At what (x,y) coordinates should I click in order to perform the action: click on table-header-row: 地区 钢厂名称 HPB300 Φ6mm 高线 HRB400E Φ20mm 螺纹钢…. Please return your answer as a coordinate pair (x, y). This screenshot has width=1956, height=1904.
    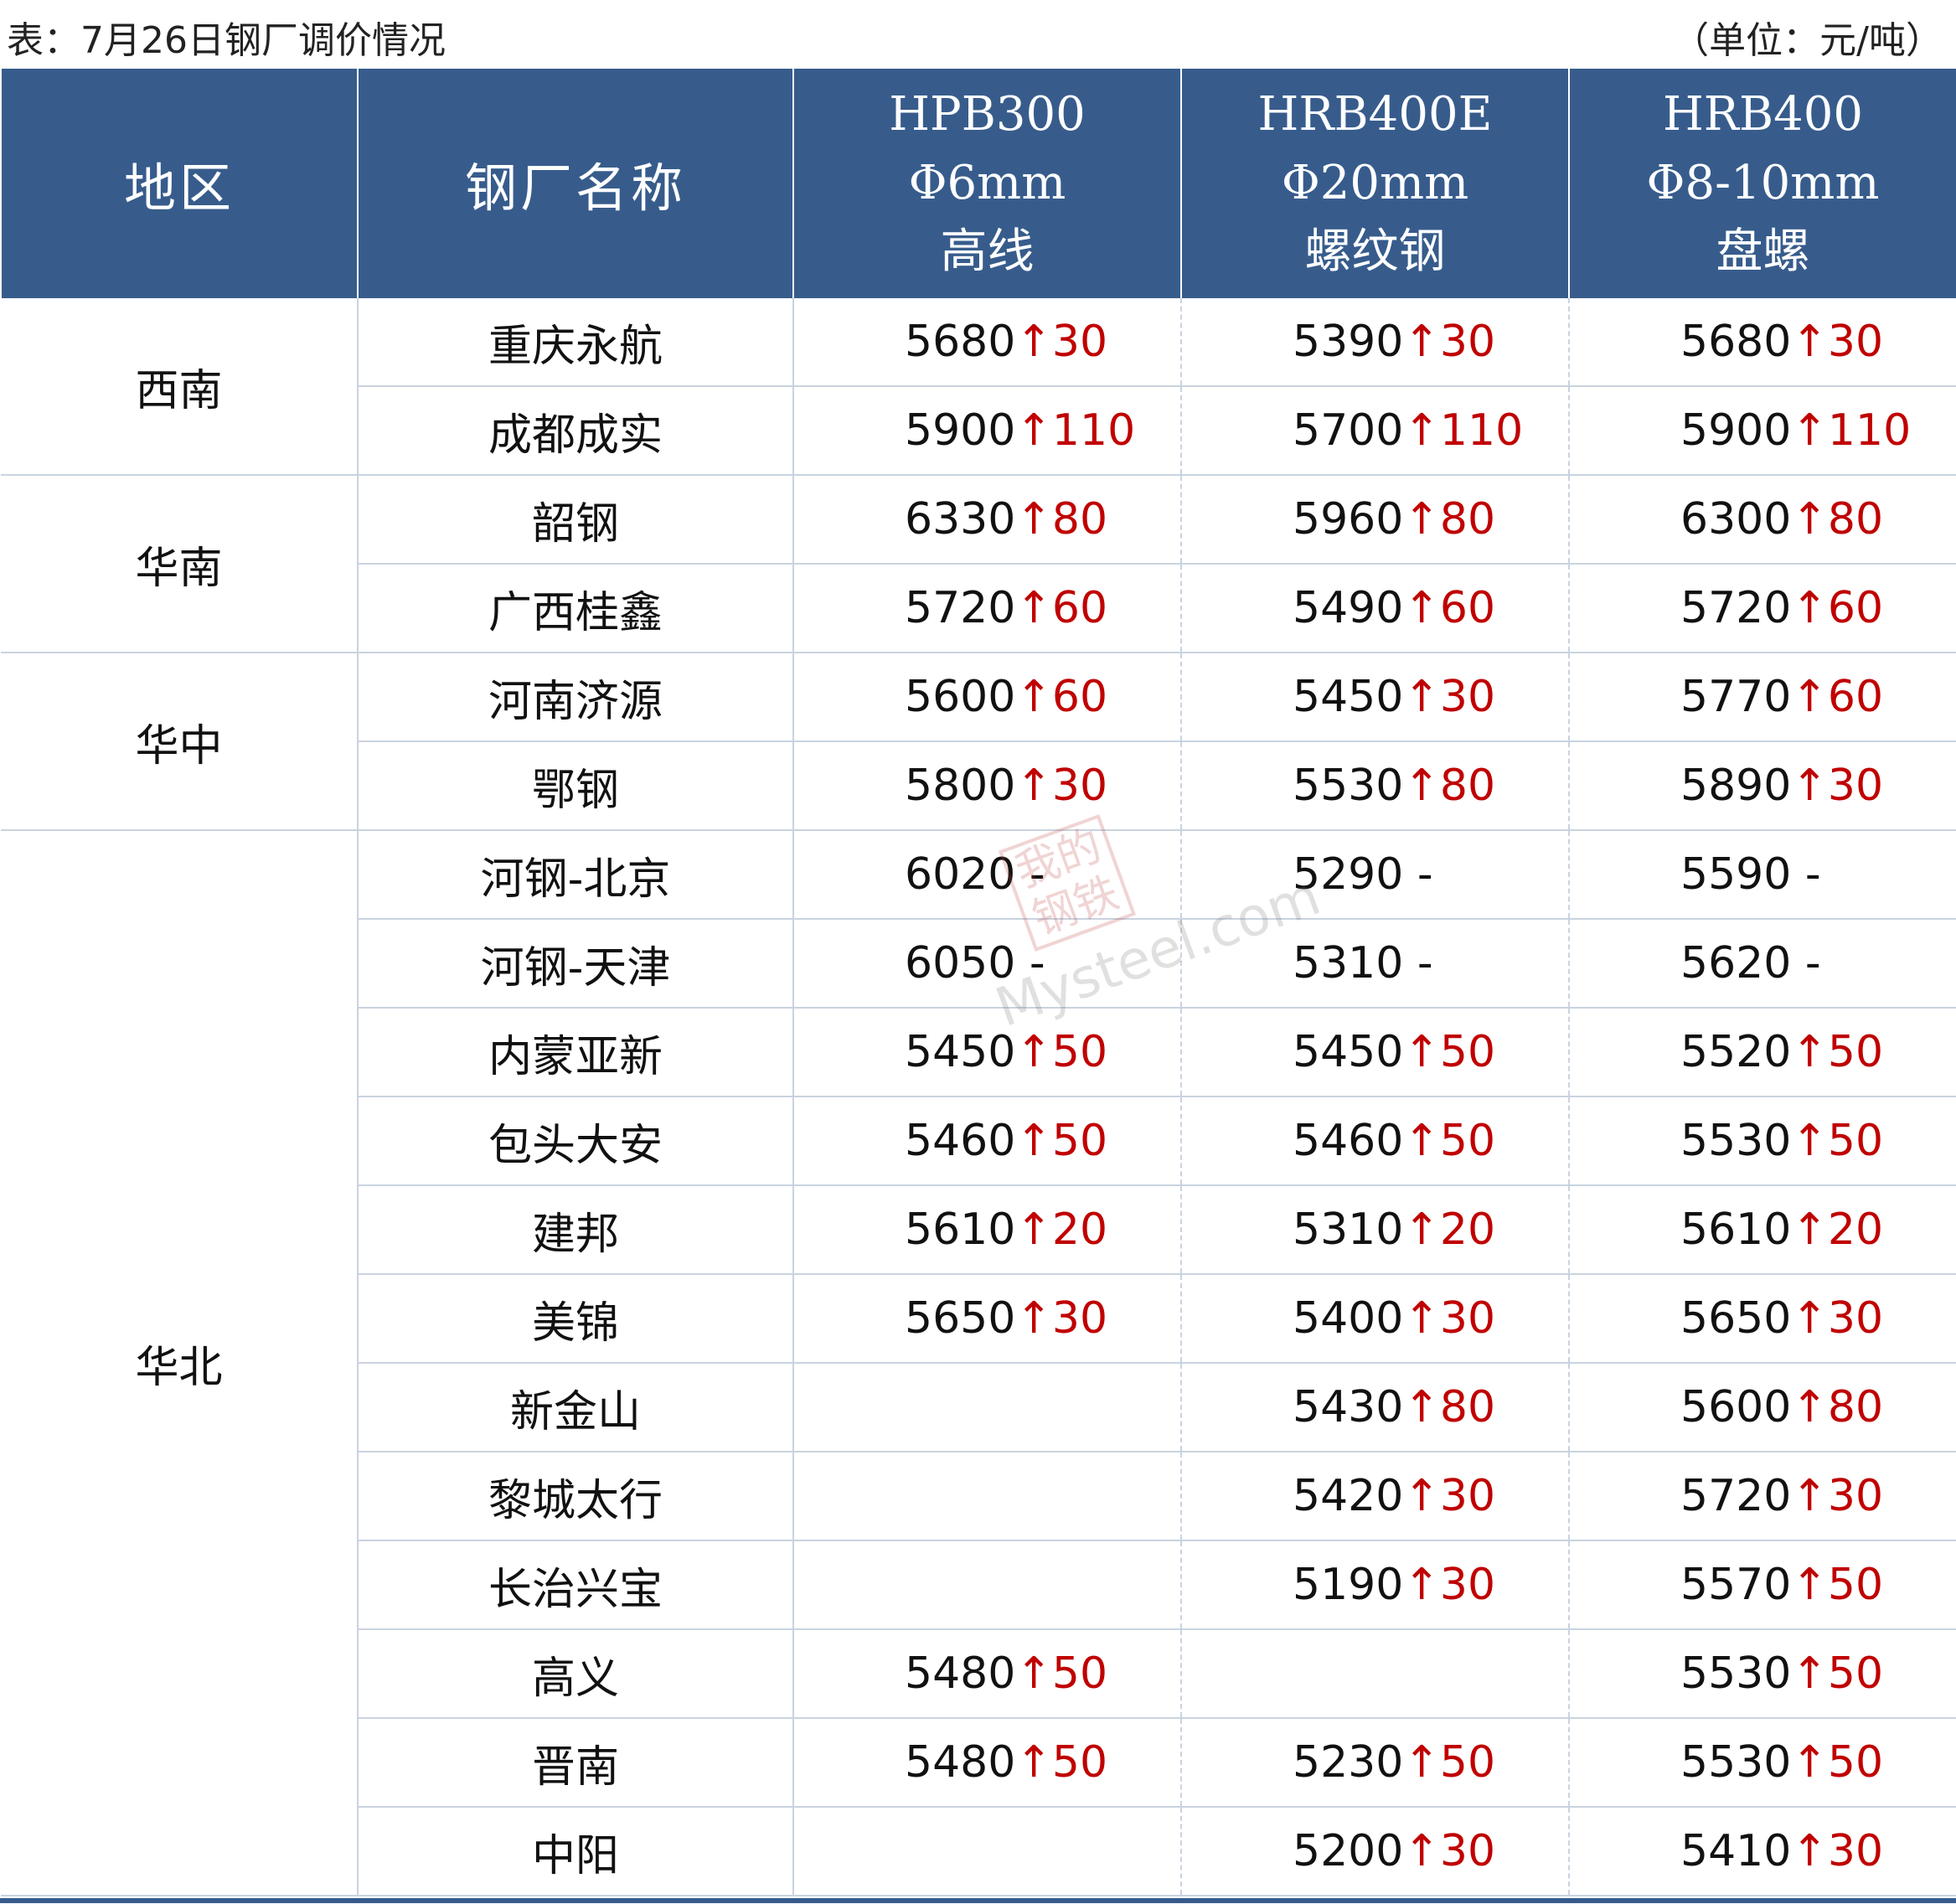
    Looking at the image, I should click on (978, 184).